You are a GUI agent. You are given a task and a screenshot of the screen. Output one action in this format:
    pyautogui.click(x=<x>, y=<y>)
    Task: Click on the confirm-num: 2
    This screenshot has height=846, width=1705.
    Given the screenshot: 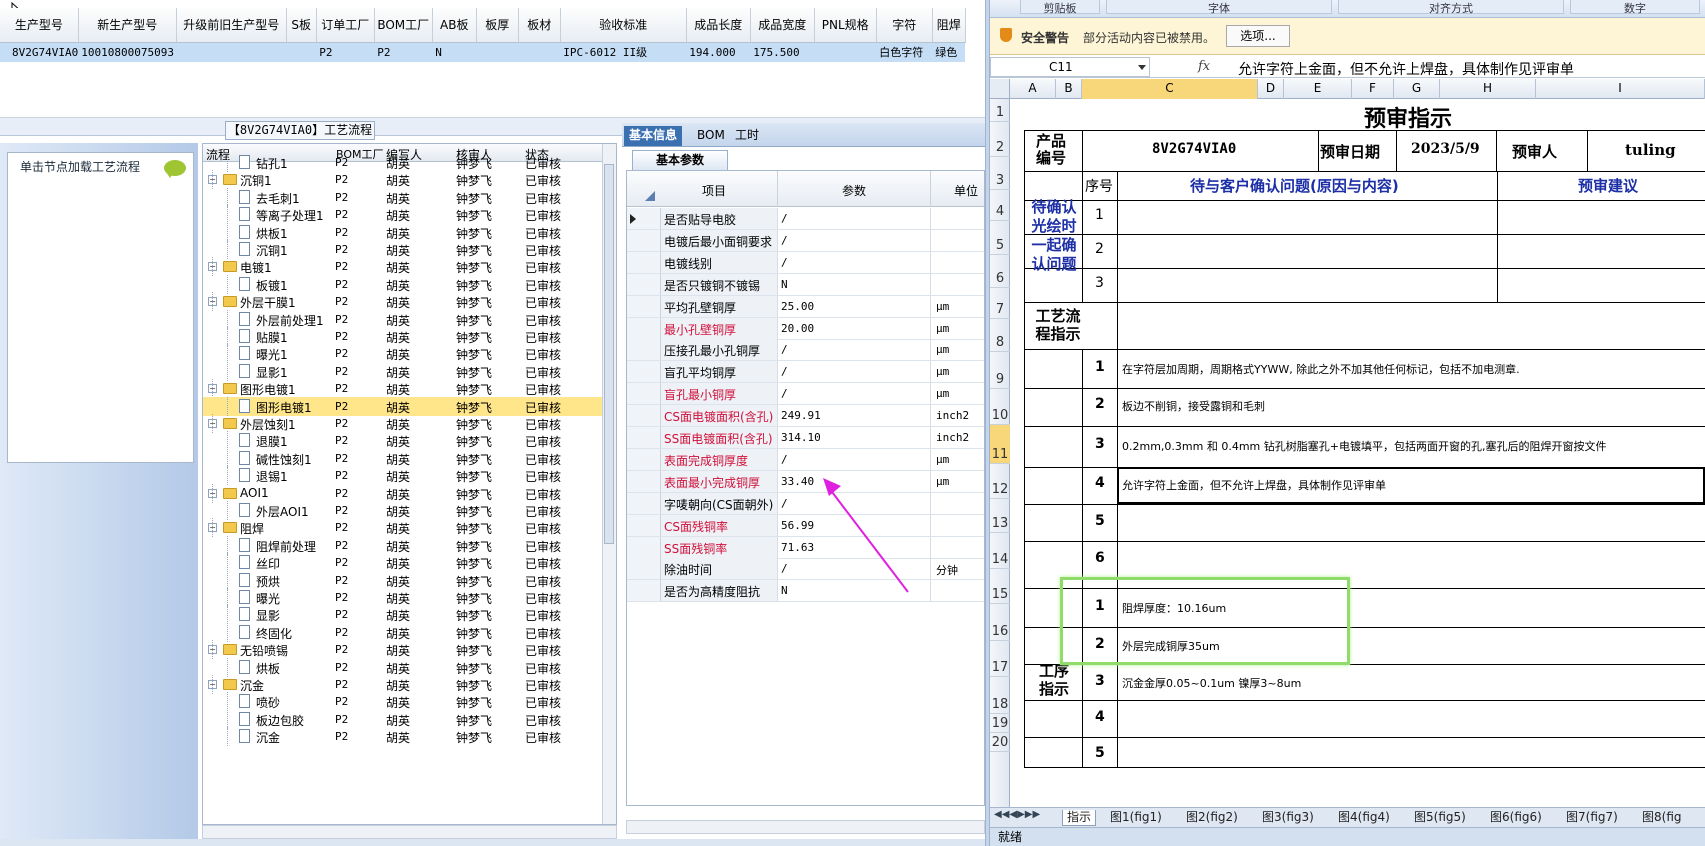 What is the action you would take?
    pyautogui.click(x=1099, y=249)
    